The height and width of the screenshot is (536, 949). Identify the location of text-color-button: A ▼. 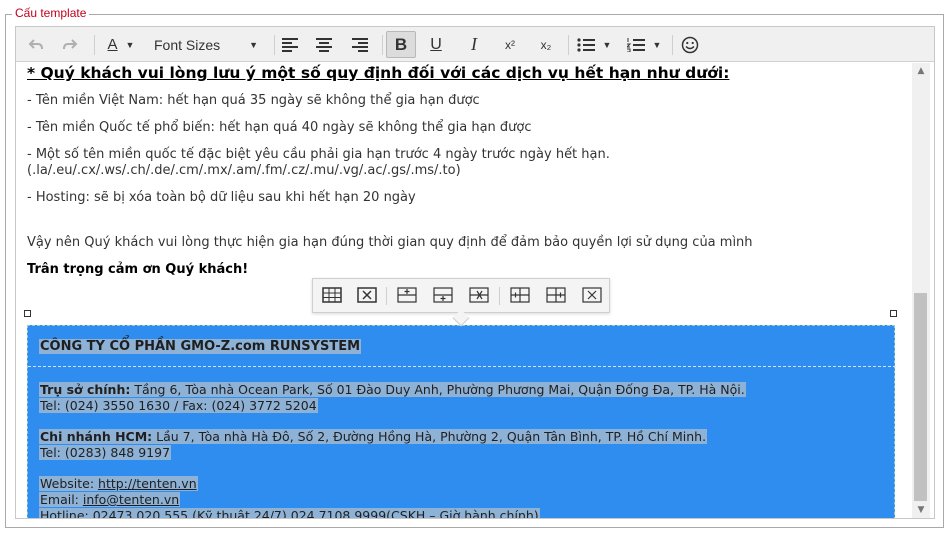
(121, 44).